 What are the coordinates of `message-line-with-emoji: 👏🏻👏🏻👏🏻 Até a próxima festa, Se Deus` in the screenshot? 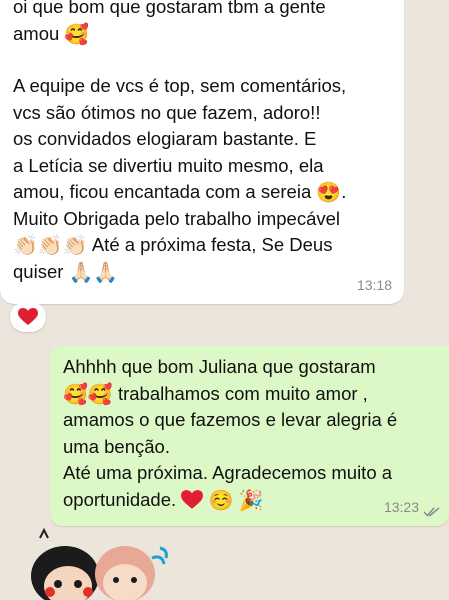 It's located at (202, 245).